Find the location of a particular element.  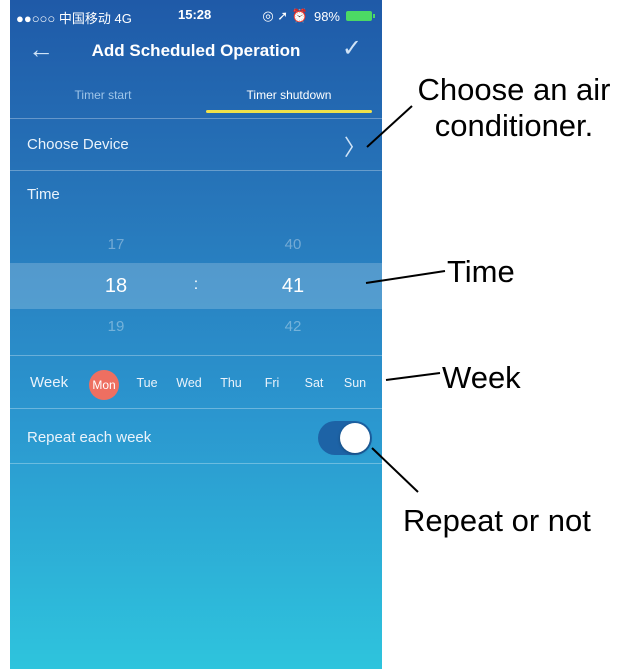

callout-choose-device: Choose an air conditioner. is located at coordinates (514, 107).